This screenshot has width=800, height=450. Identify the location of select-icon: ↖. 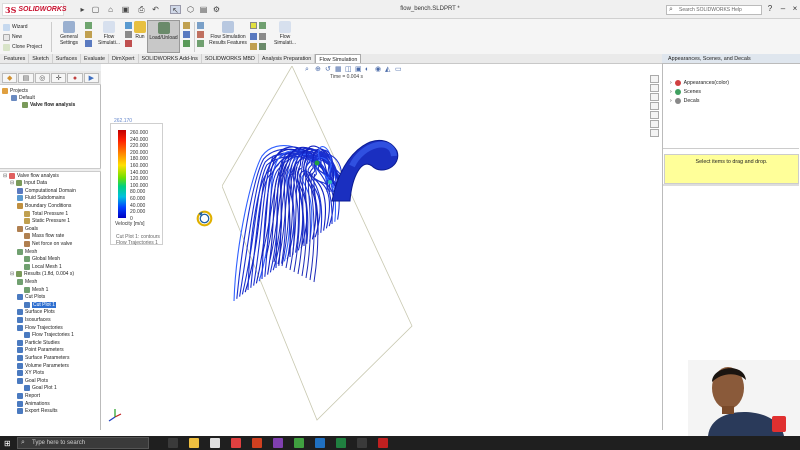
(175, 10).